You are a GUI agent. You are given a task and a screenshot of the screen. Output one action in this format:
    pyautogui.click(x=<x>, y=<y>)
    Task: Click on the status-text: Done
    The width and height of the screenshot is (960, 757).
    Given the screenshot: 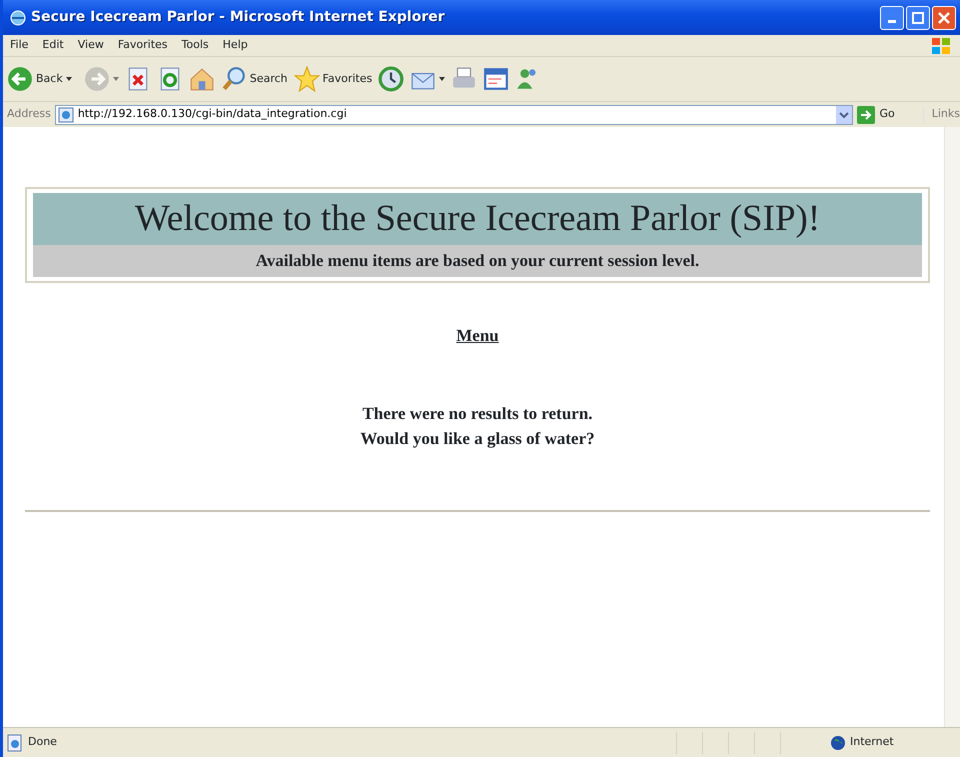 What is the action you would take?
    pyautogui.click(x=43, y=742)
    